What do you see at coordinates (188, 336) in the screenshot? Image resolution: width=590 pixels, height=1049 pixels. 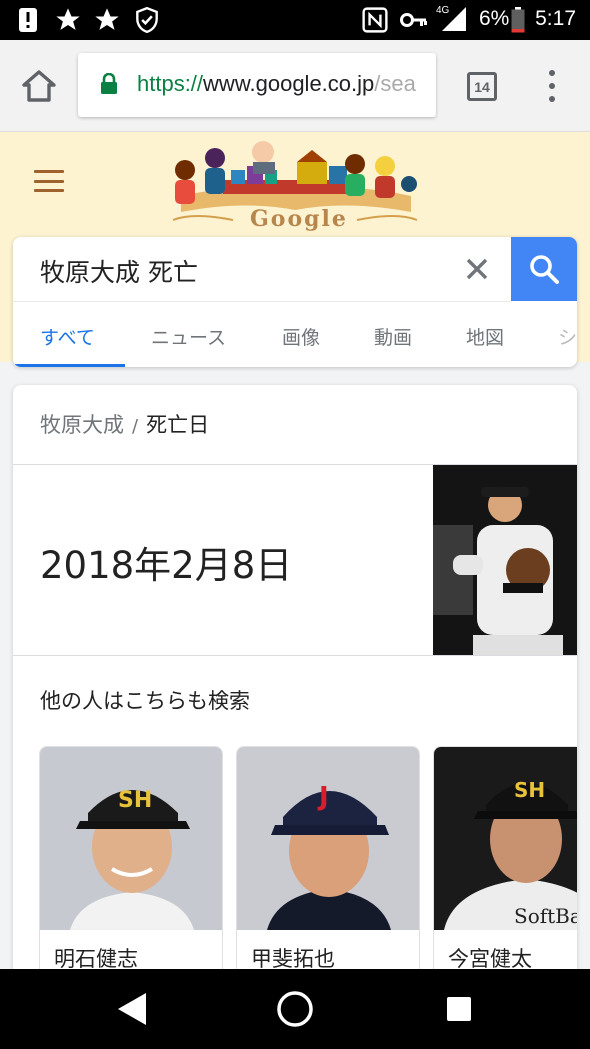 I see `tab-news: ニュース` at bounding box center [188, 336].